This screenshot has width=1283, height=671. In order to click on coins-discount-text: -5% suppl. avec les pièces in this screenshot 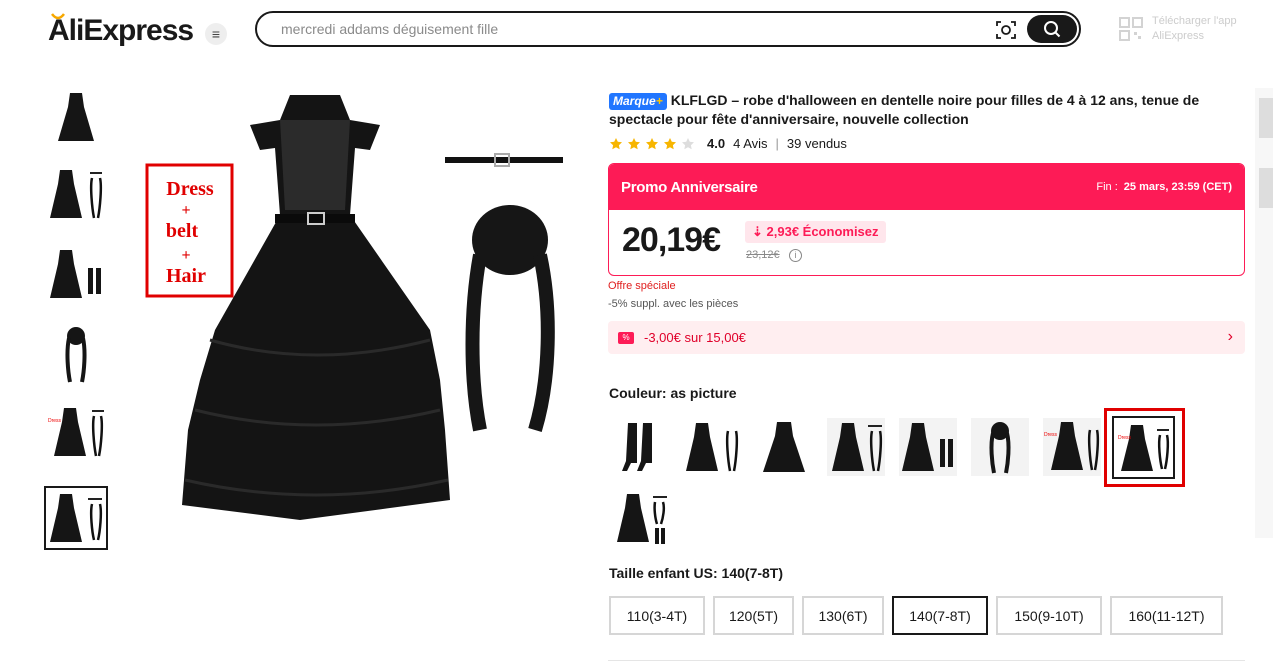, I will do `click(673, 304)`.